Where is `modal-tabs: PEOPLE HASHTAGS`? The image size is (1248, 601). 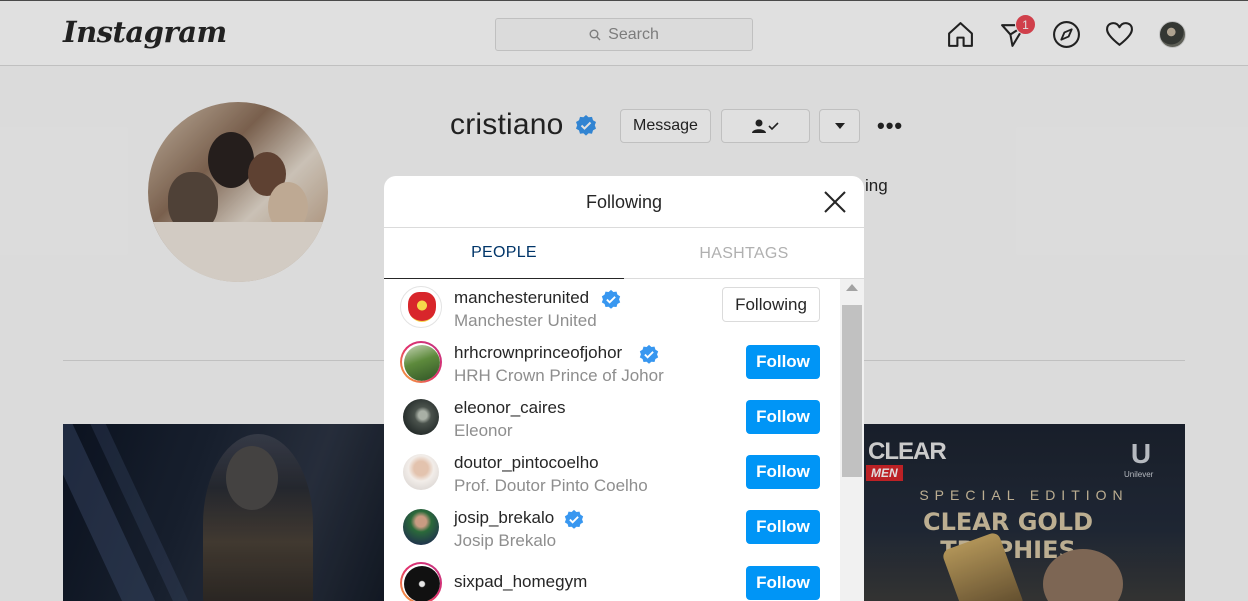 modal-tabs: PEOPLE HASHTAGS is located at coordinates (624, 253).